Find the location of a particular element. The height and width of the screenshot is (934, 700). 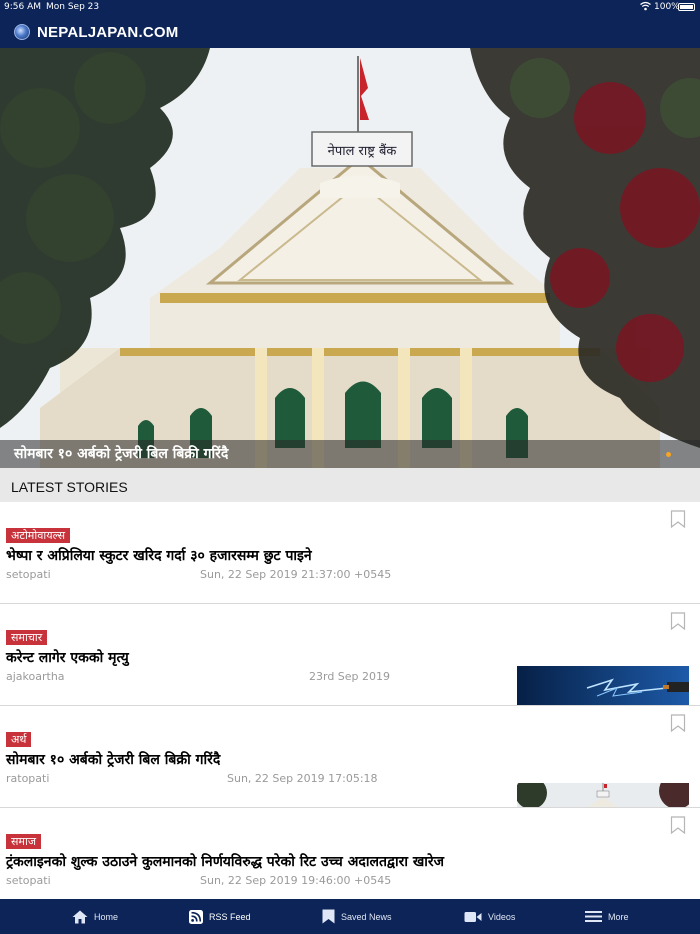

tab-label: Videos is located at coordinates (502, 916).